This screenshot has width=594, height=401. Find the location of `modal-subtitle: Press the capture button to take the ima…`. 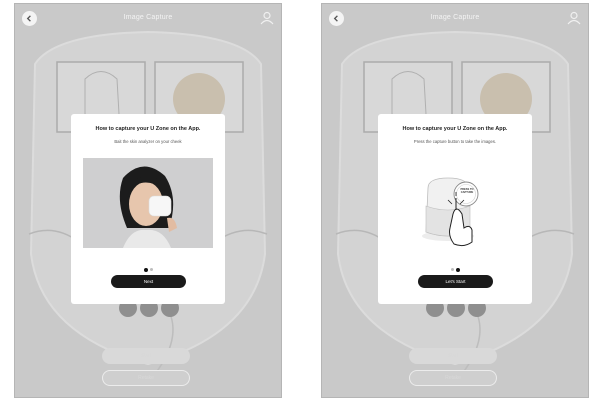

modal-subtitle: Press the capture button to take the ima… is located at coordinates (455, 141).